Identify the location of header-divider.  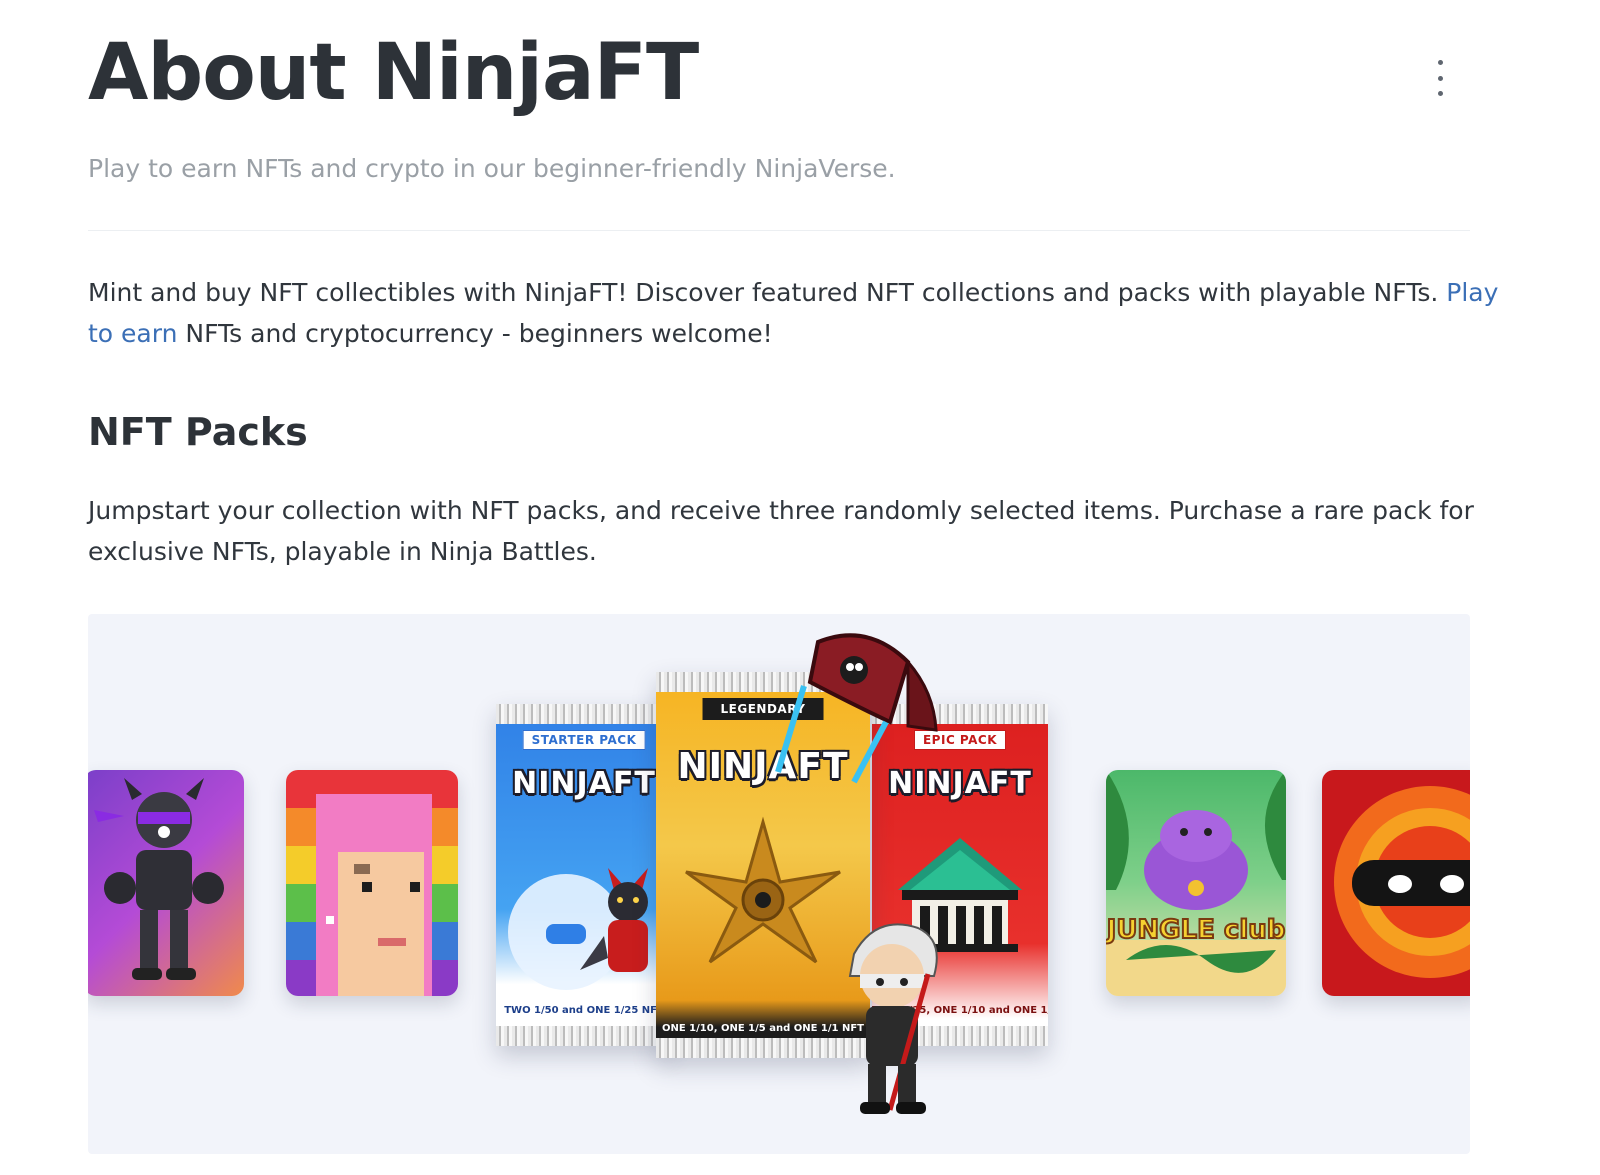
(779, 230).